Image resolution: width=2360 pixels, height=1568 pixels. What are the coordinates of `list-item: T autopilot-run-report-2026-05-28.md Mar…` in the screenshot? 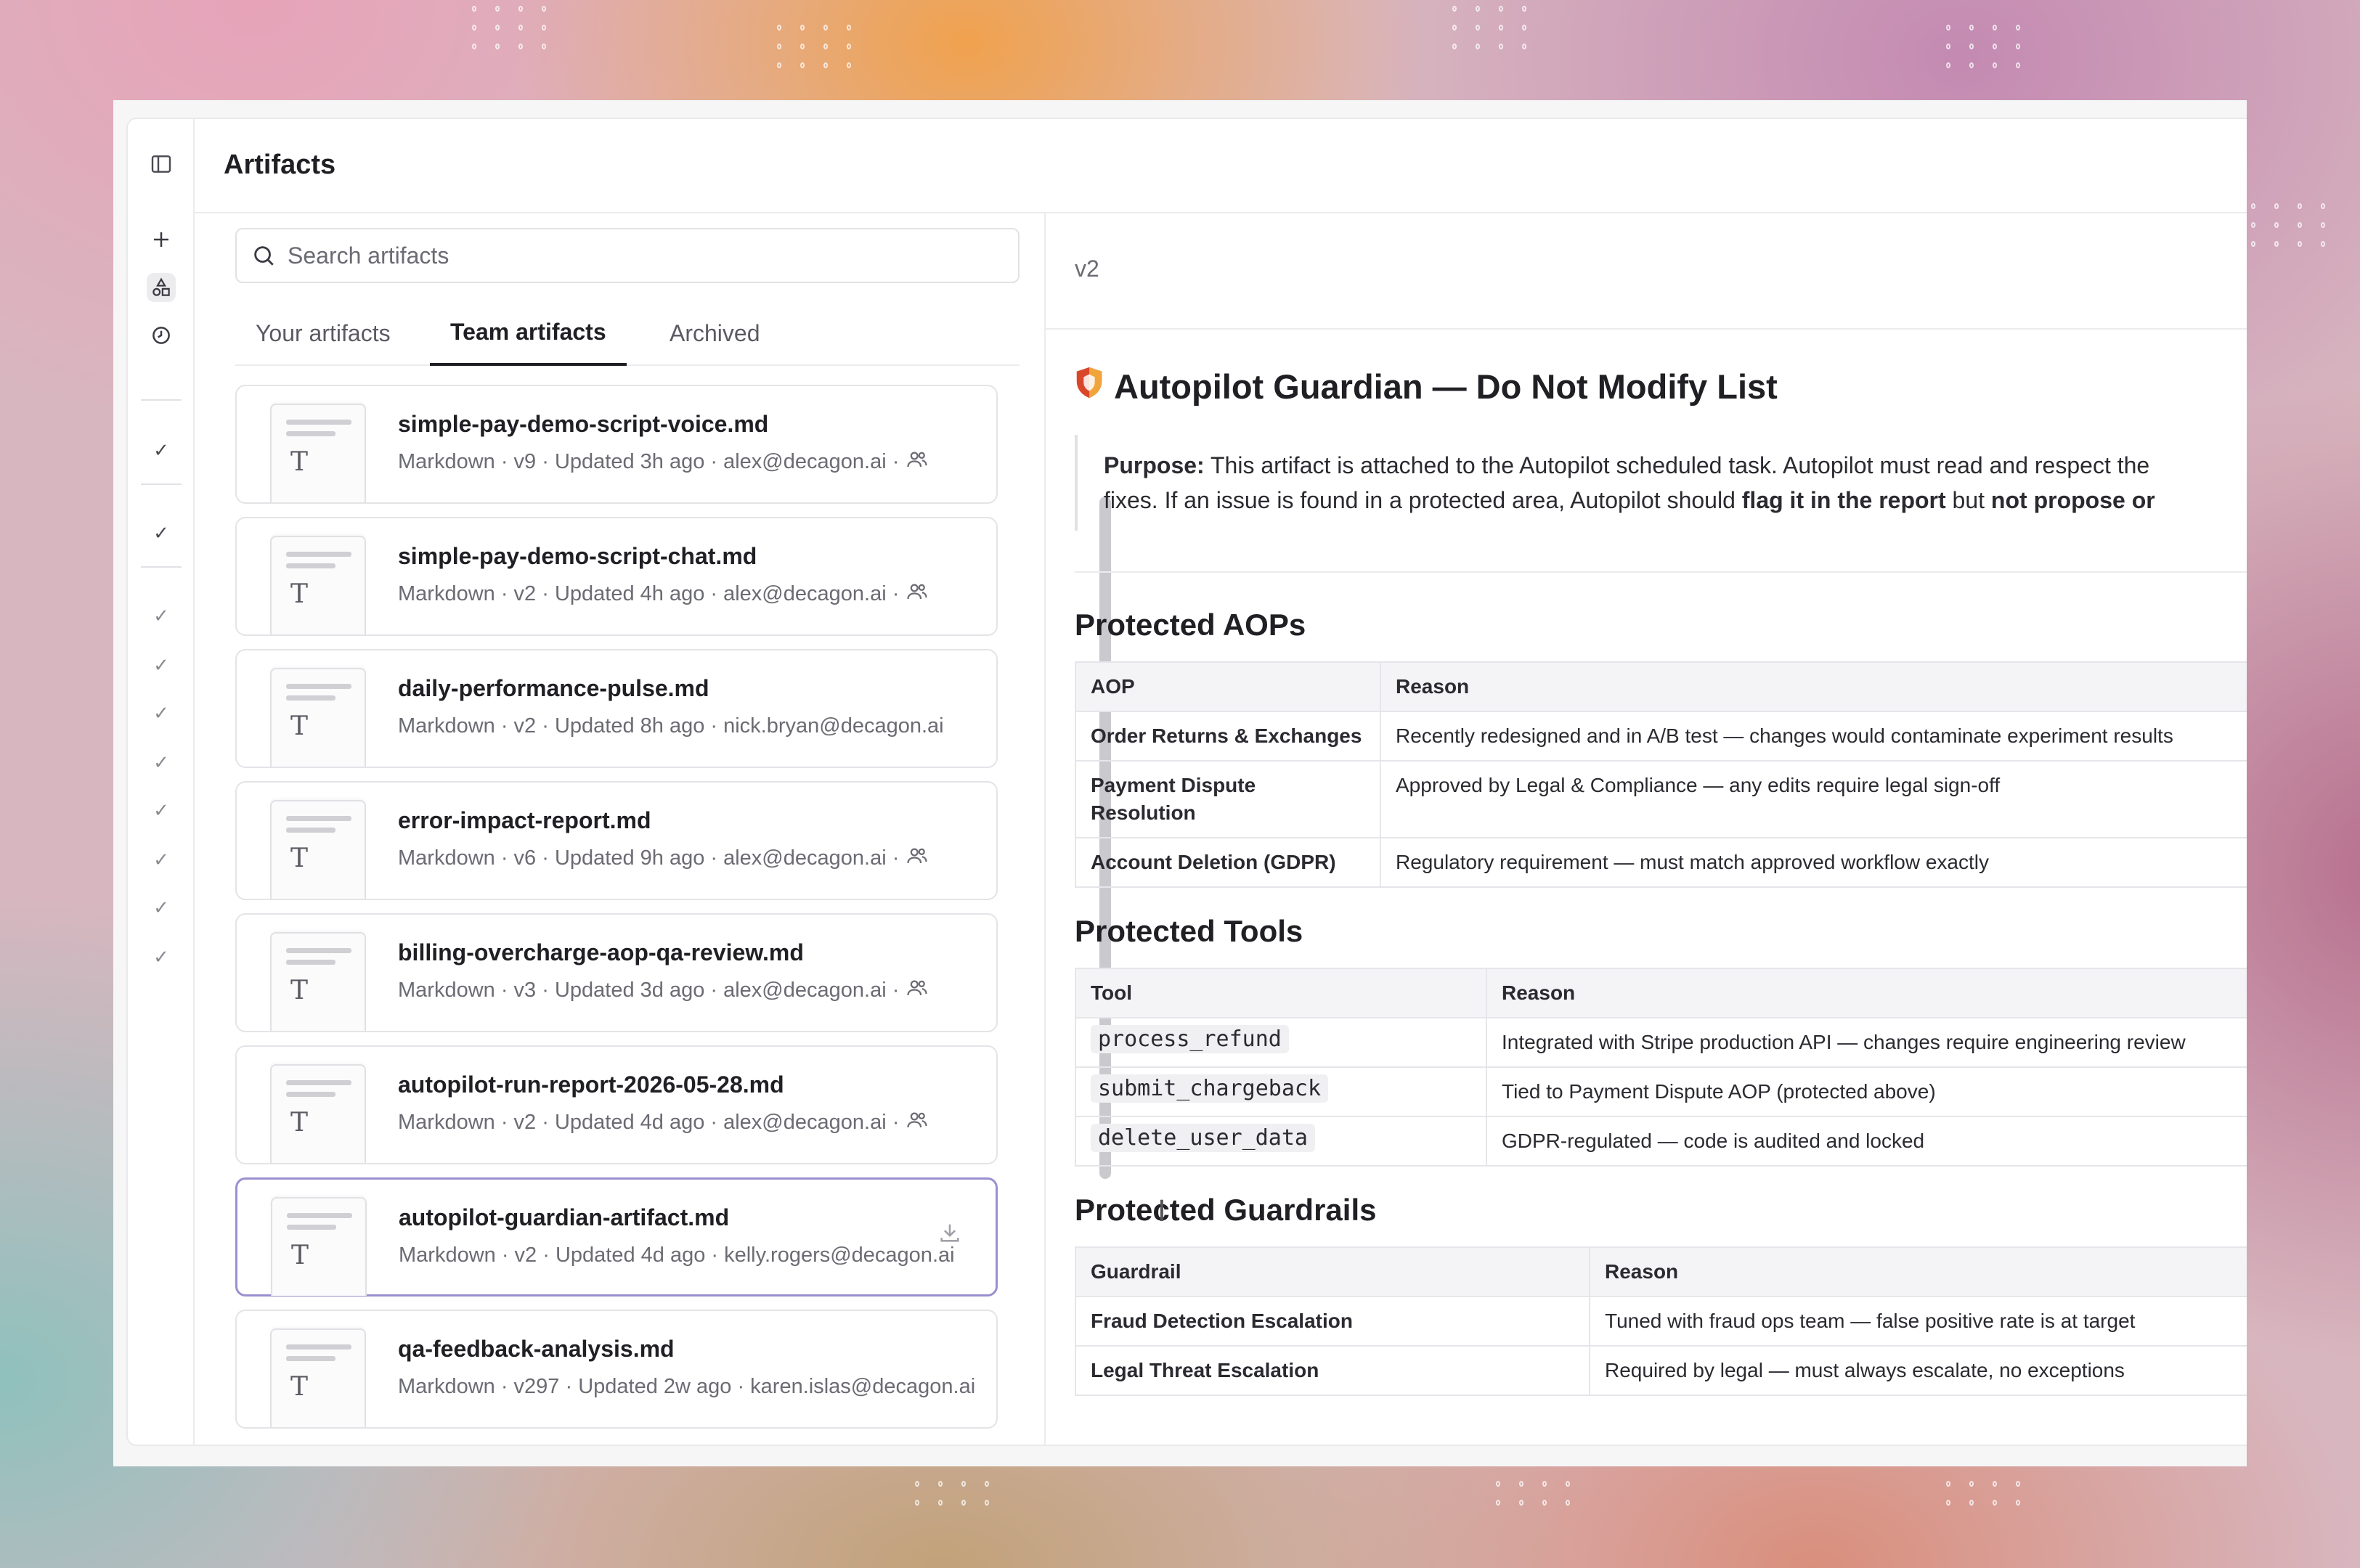 It's located at (617, 1105).